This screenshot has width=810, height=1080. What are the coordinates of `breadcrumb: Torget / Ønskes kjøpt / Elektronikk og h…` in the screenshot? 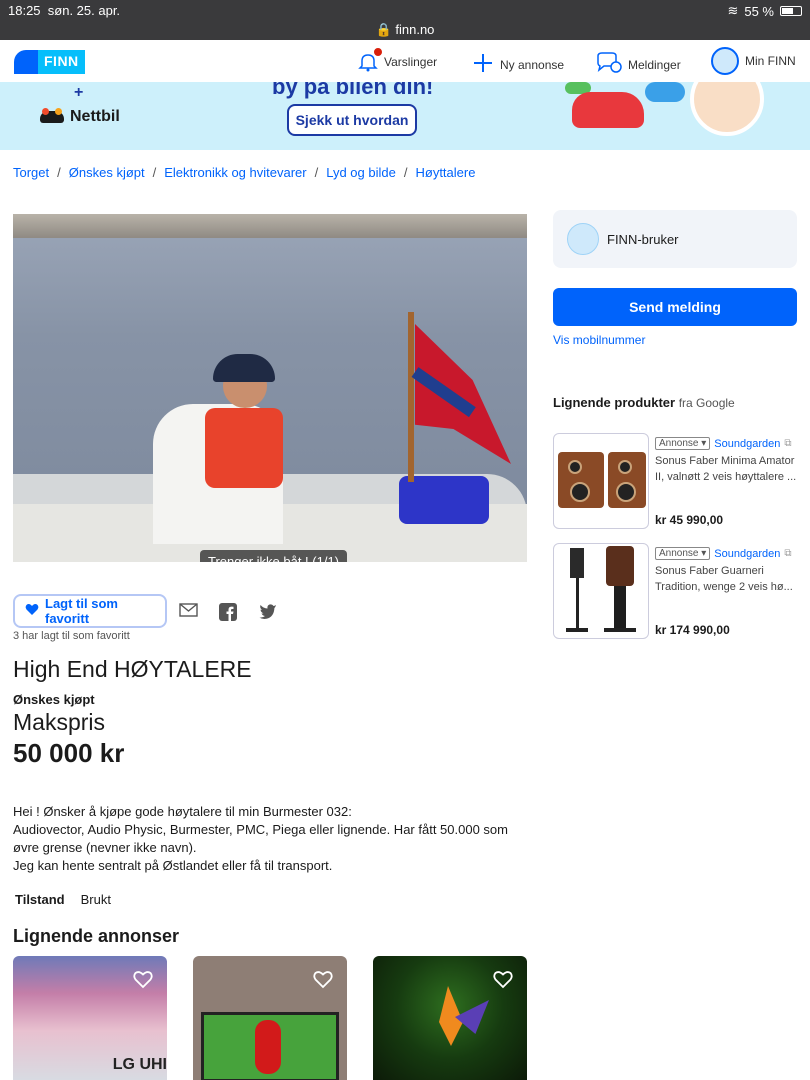 It's located at (244, 172).